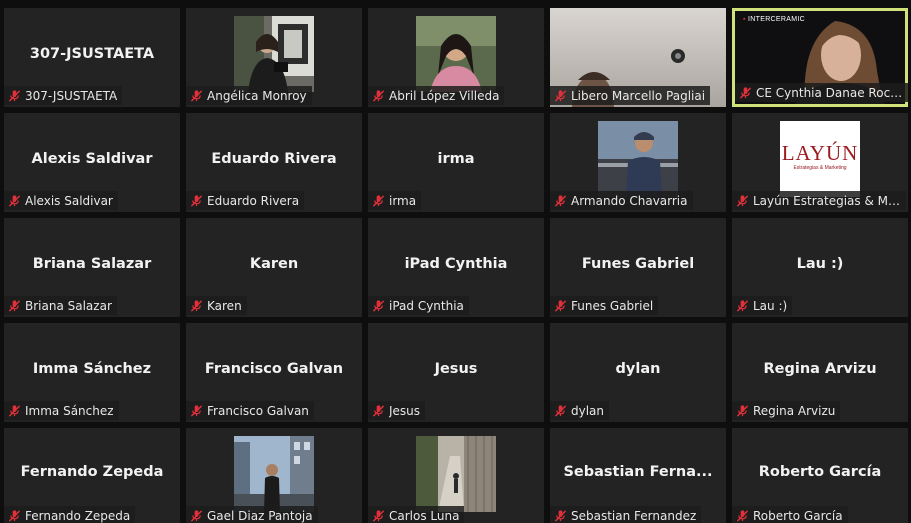 This screenshot has height=523, width=911. I want to click on participant-name-label: dylan, so click(580, 410).